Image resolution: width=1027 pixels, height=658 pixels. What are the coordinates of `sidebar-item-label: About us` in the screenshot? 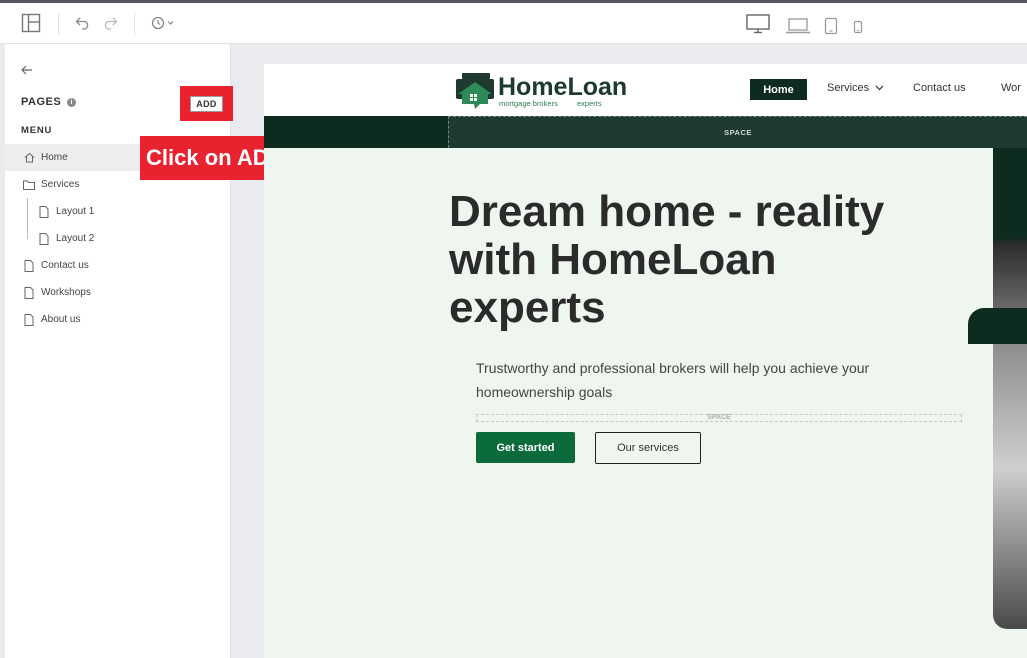 It's located at (61, 319).